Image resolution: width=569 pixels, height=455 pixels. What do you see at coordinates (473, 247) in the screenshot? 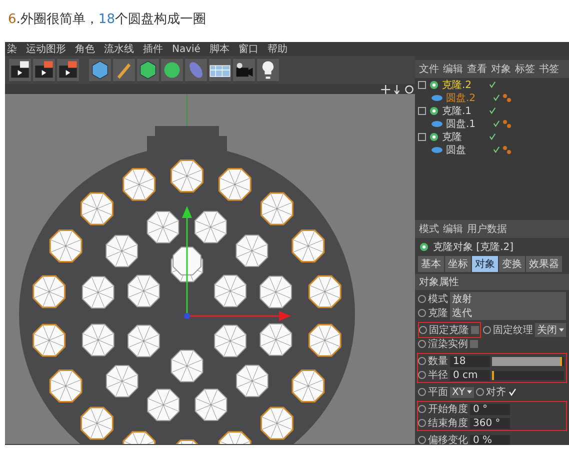
I see `object-title: 克隆对象 [克隆.2]` at bounding box center [473, 247].